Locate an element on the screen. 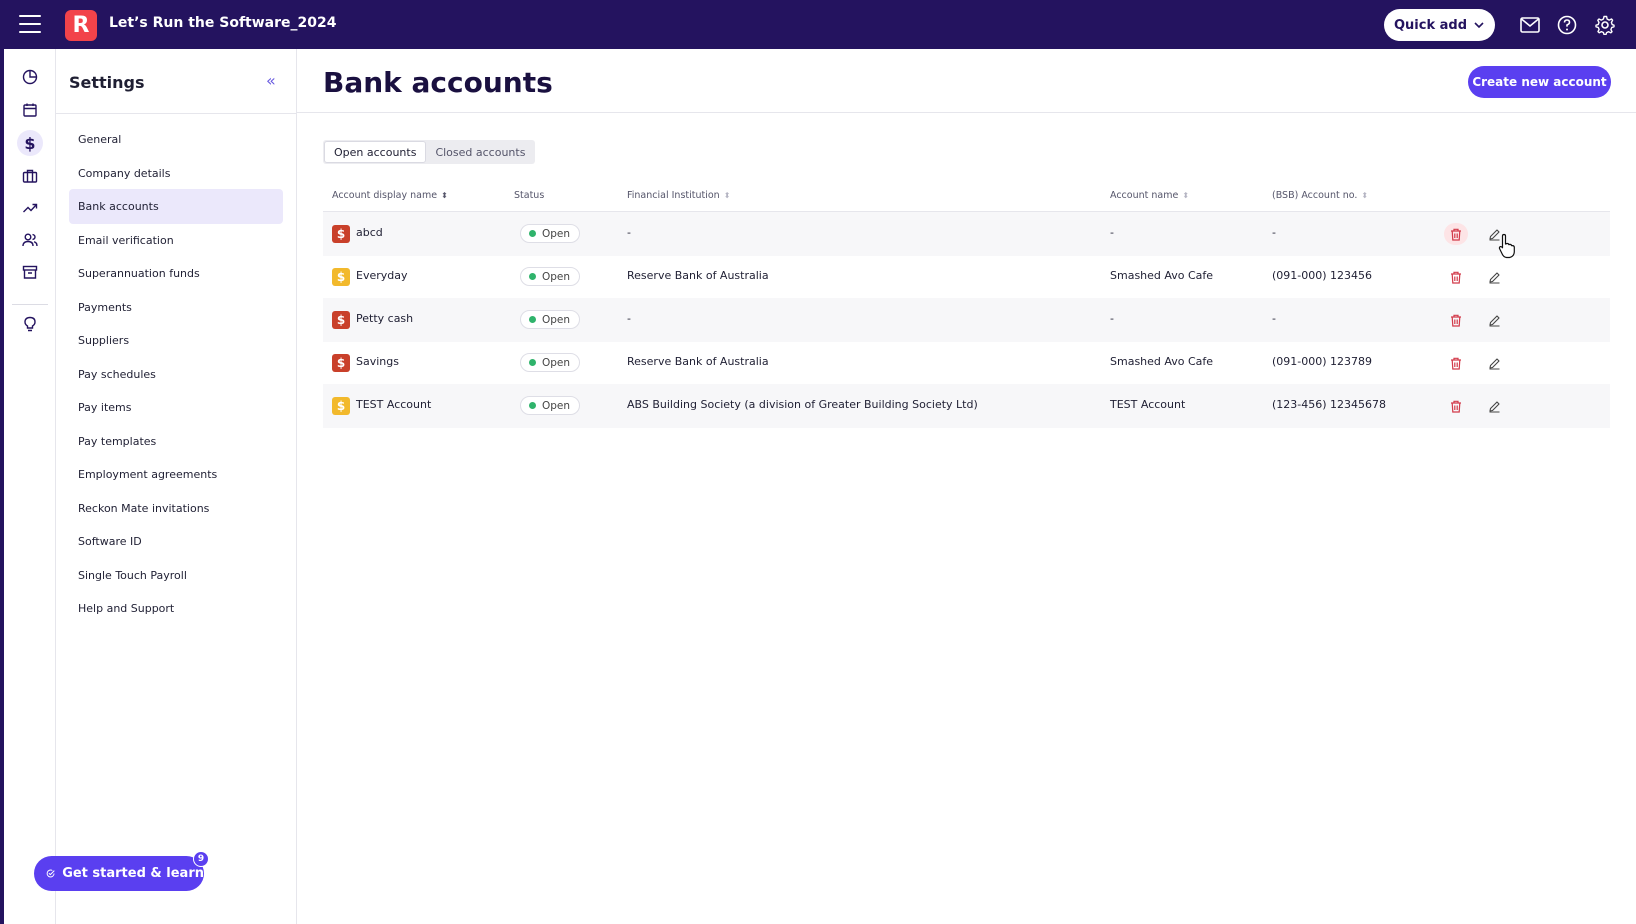  mouse-cursor-icon is located at coordinates (1507, 248).